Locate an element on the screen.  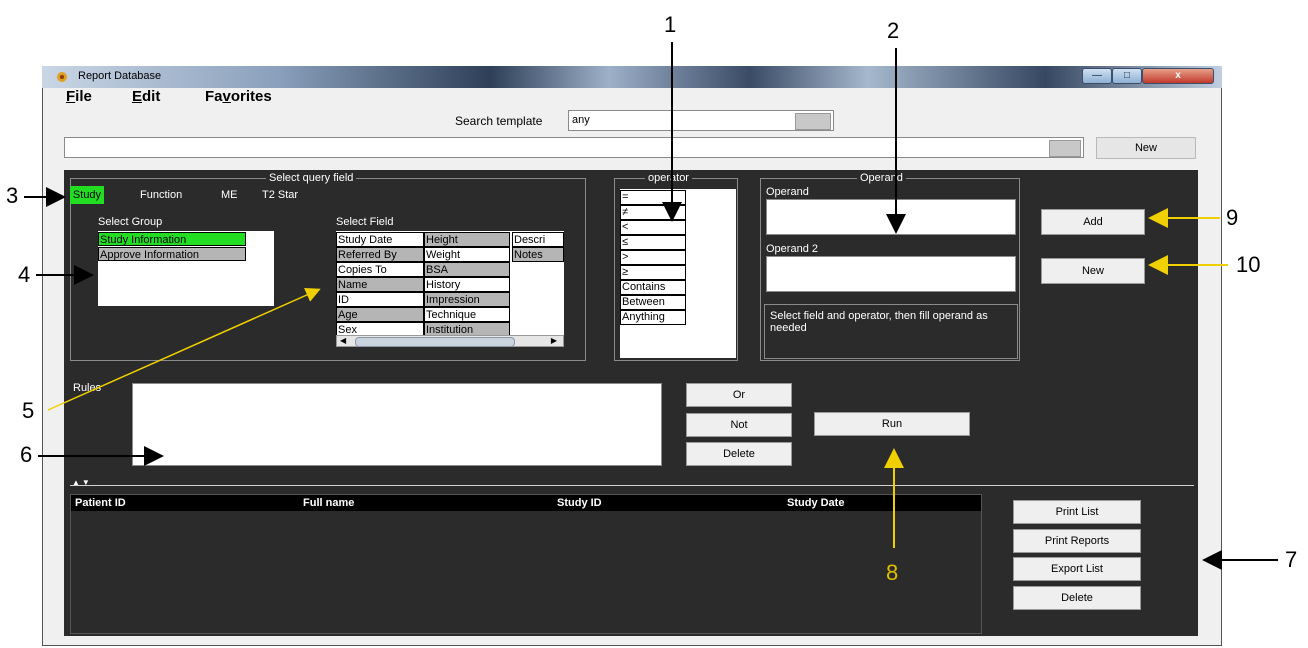
callout-9: 9 is located at coordinates (1232, 217).